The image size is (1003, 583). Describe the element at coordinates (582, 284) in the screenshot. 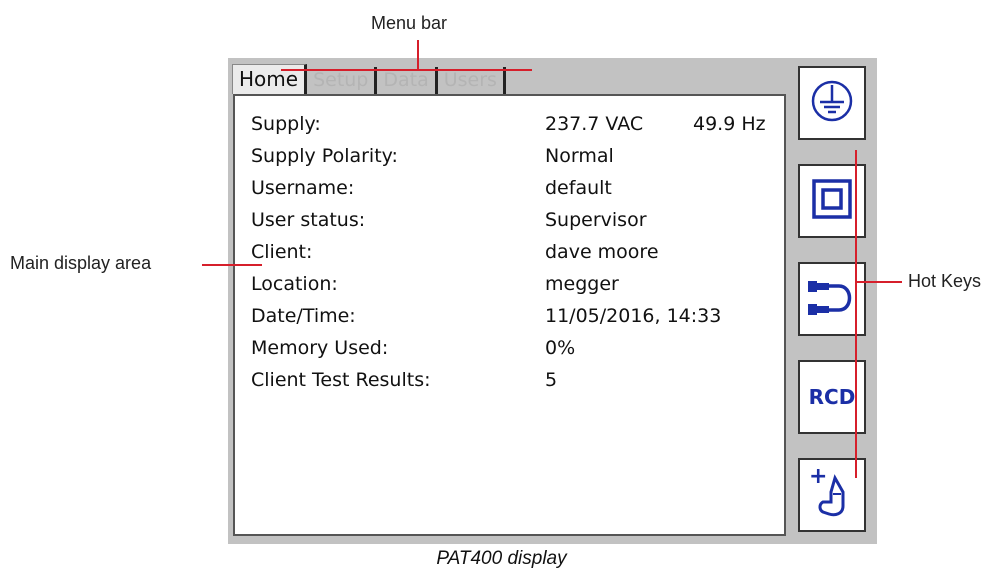

I see `info-value: megger` at that location.